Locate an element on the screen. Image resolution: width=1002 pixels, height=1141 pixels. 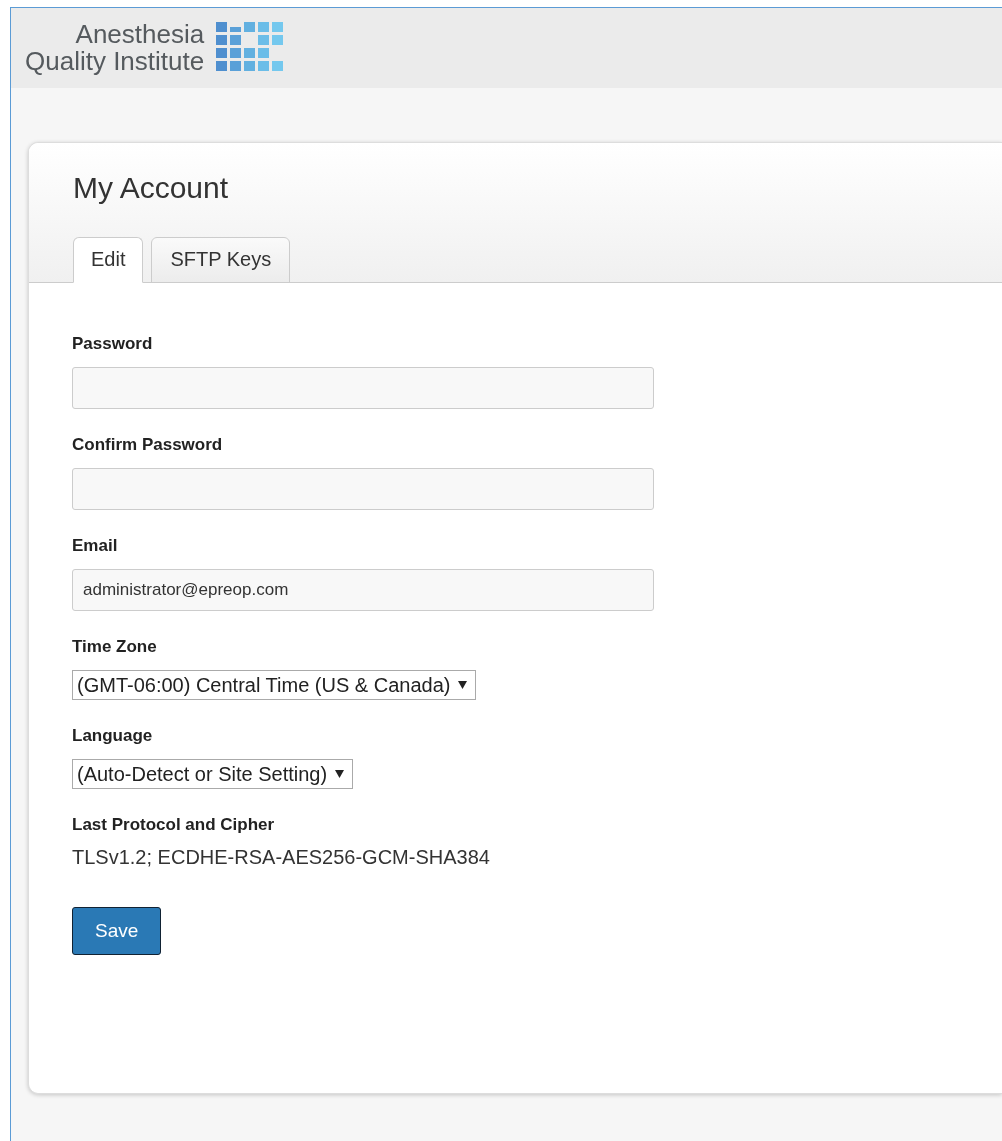
field-label: Confirm Password is located at coordinates (147, 445).